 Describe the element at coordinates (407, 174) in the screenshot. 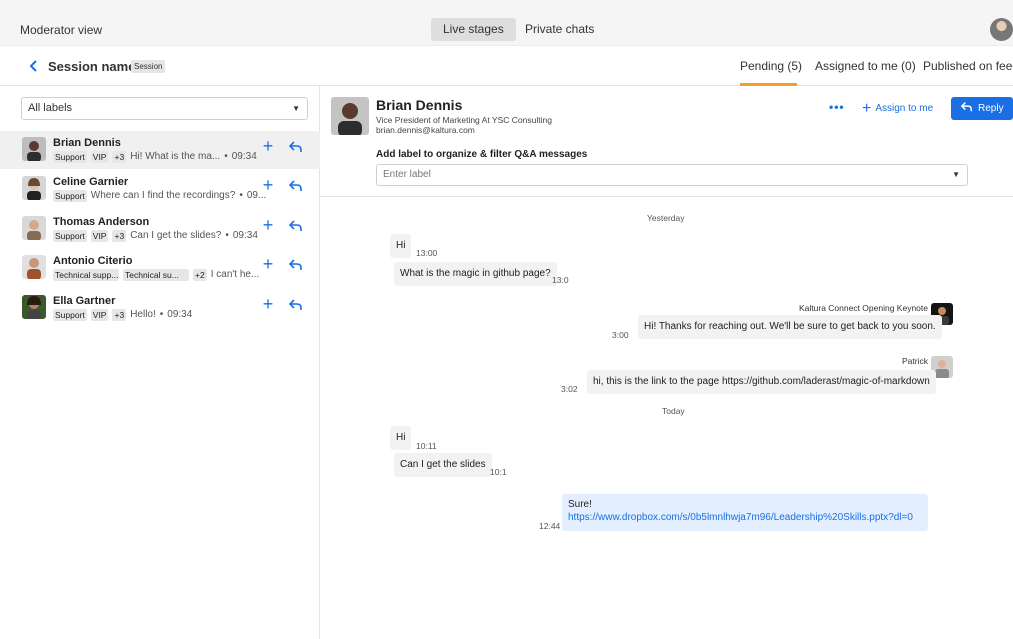

I see `label-input-placeholder: Enter label` at that location.